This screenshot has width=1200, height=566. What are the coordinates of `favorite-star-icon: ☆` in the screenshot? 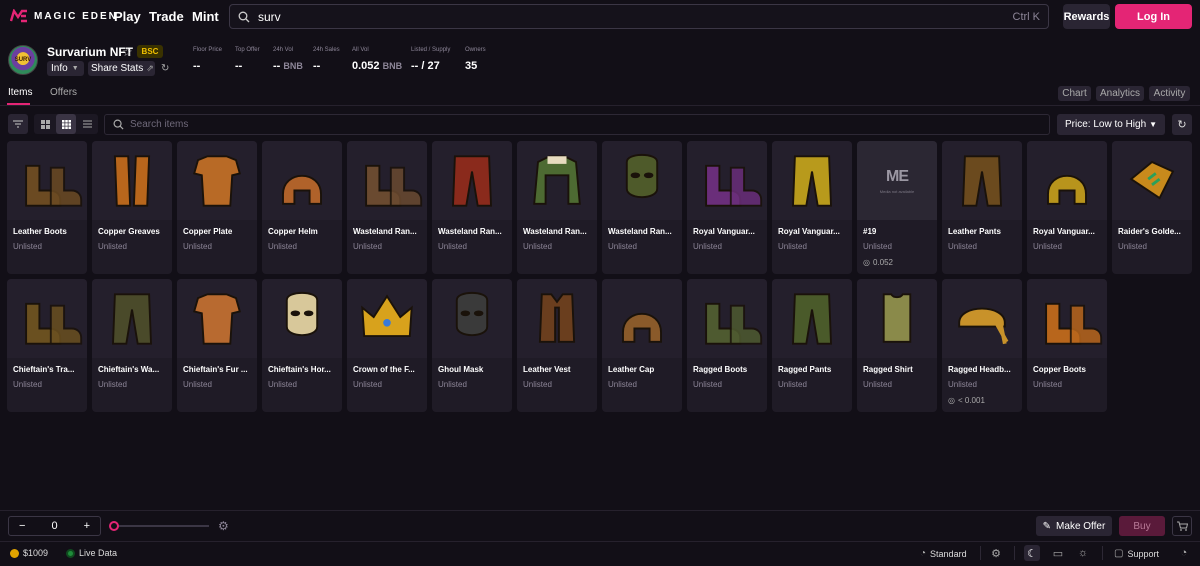 It's located at (127, 52).